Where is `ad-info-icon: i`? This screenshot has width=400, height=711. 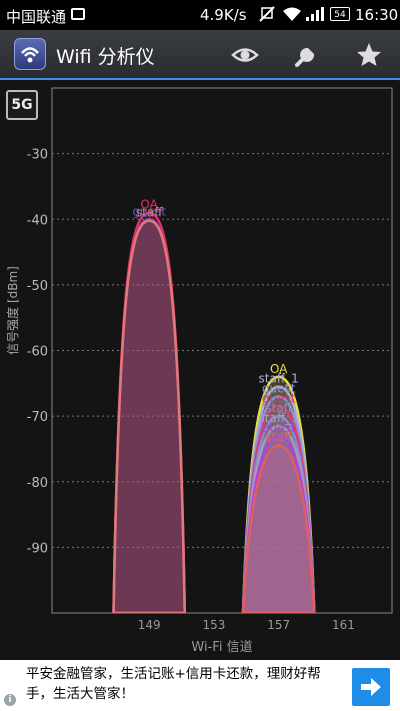 ad-info-icon: i is located at coordinates (10, 700).